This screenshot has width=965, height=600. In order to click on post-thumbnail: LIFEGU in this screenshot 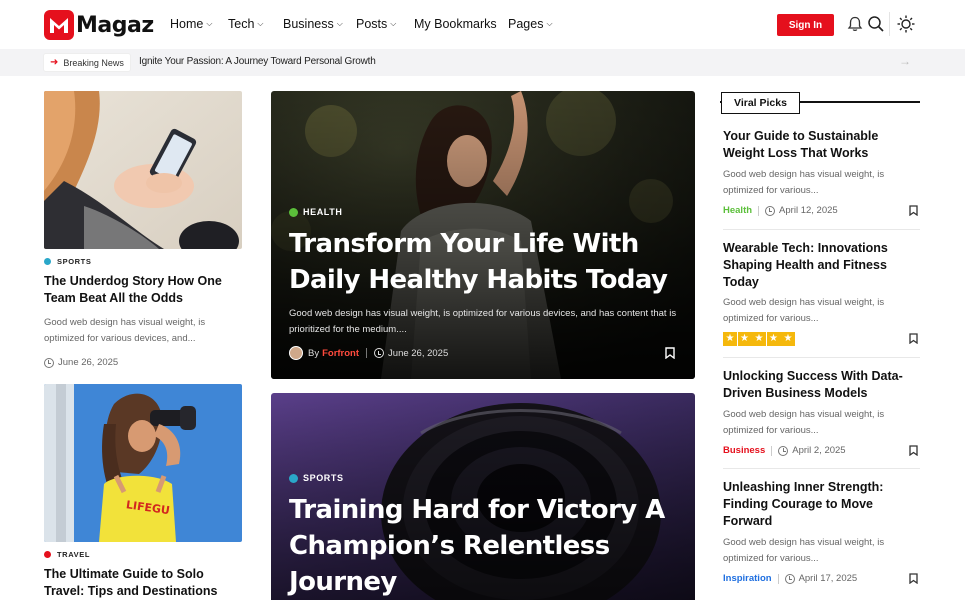, I will do `click(143, 463)`.